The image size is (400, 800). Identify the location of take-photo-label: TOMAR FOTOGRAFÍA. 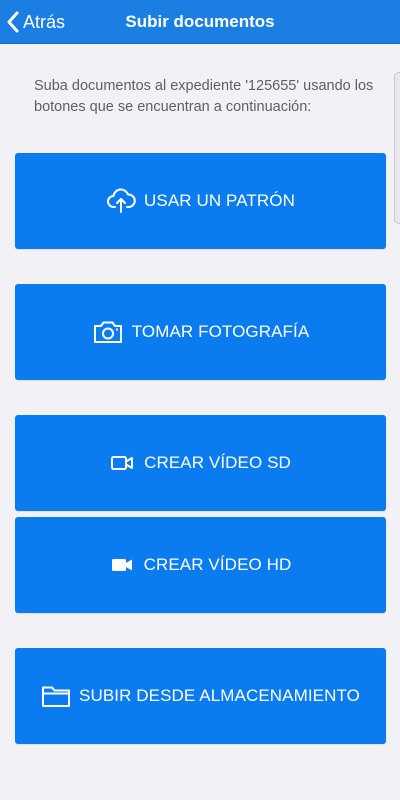
(220, 331).